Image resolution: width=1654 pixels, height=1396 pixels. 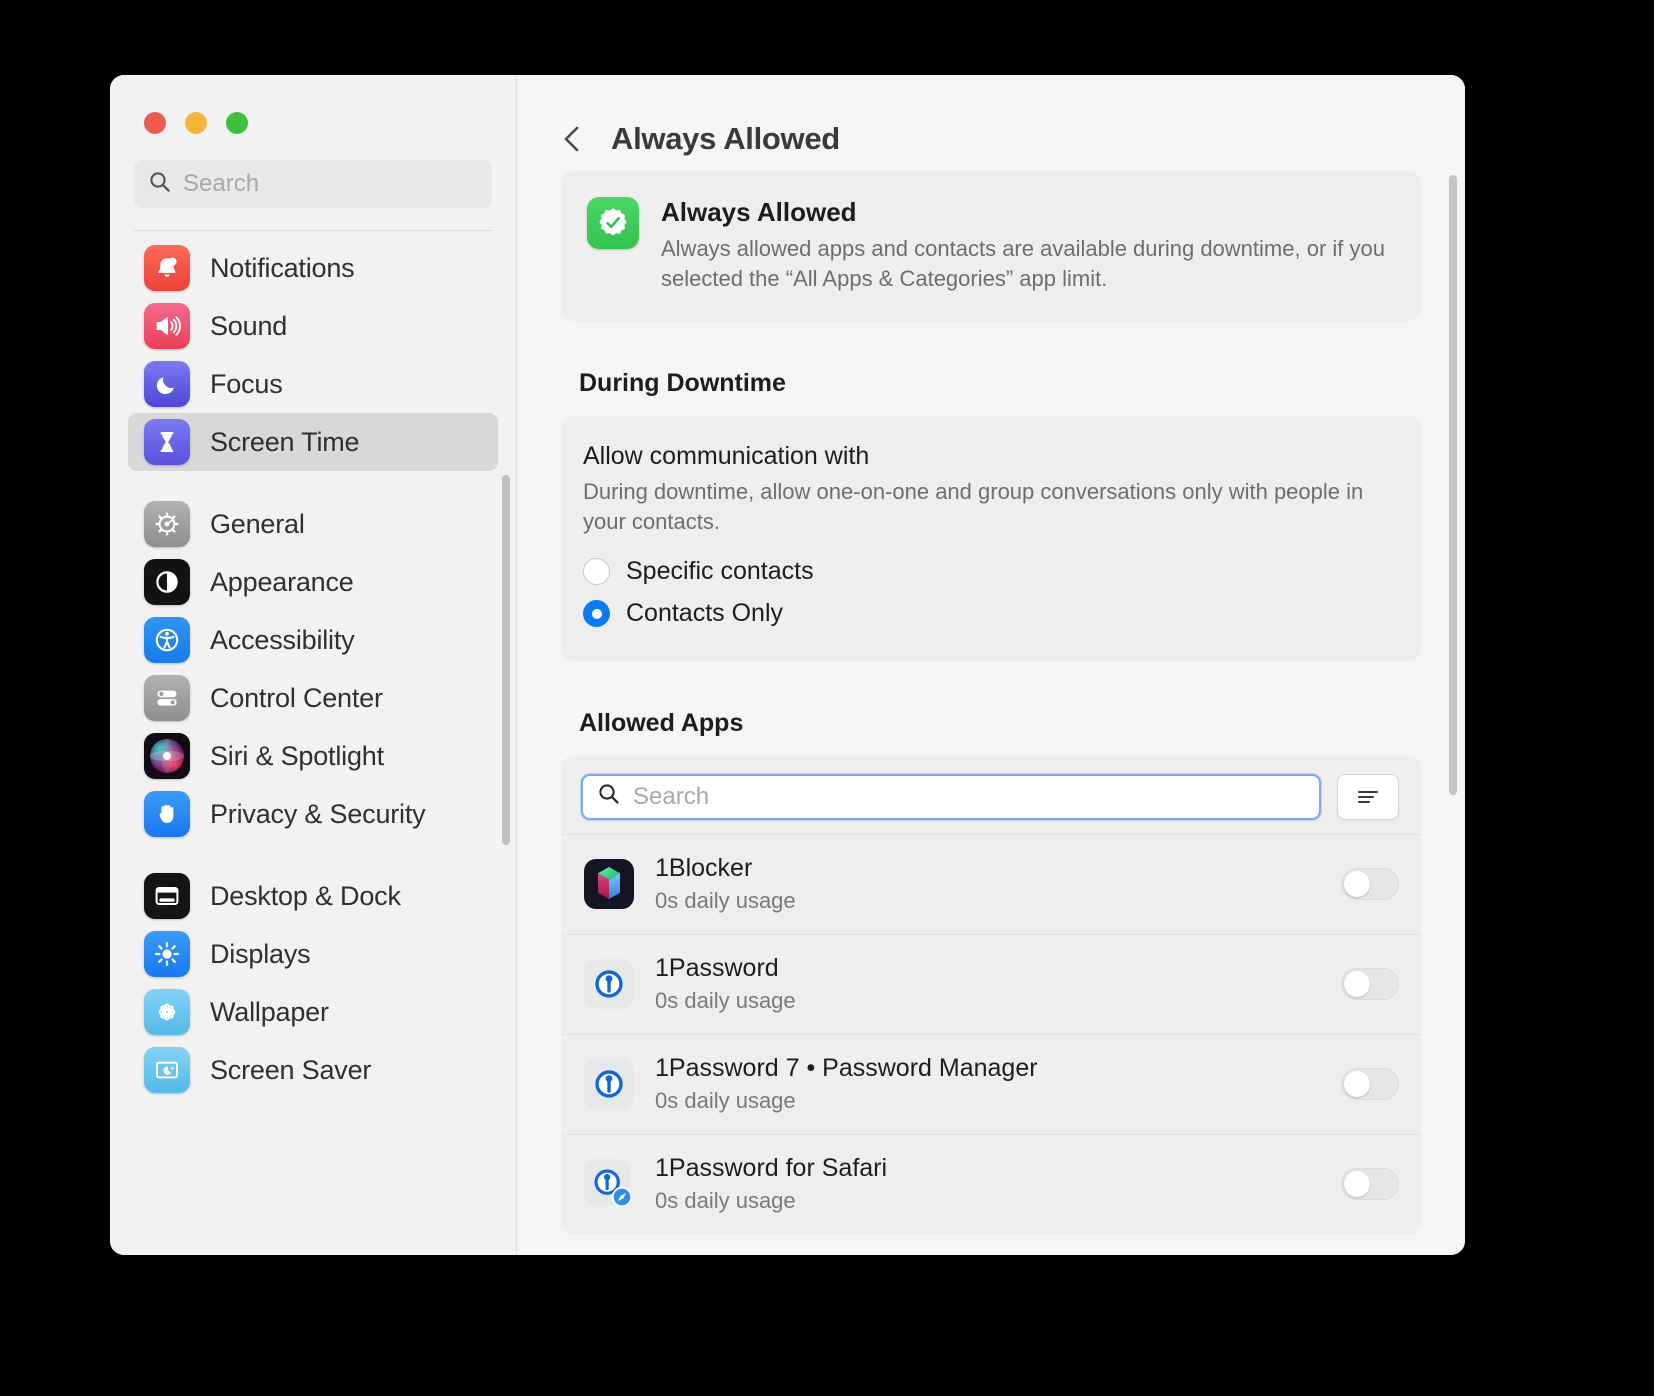 What do you see at coordinates (951, 796) in the screenshot?
I see `allowed-apps-search-input: Search` at bounding box center [951, 796].